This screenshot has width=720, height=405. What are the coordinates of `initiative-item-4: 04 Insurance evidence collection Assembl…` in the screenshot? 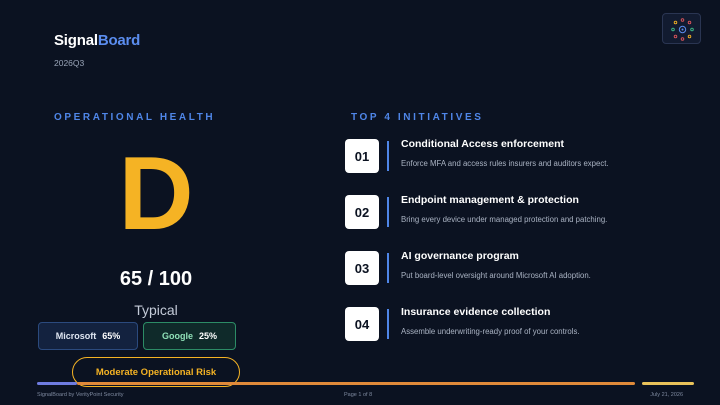 It's located at (515, 326).